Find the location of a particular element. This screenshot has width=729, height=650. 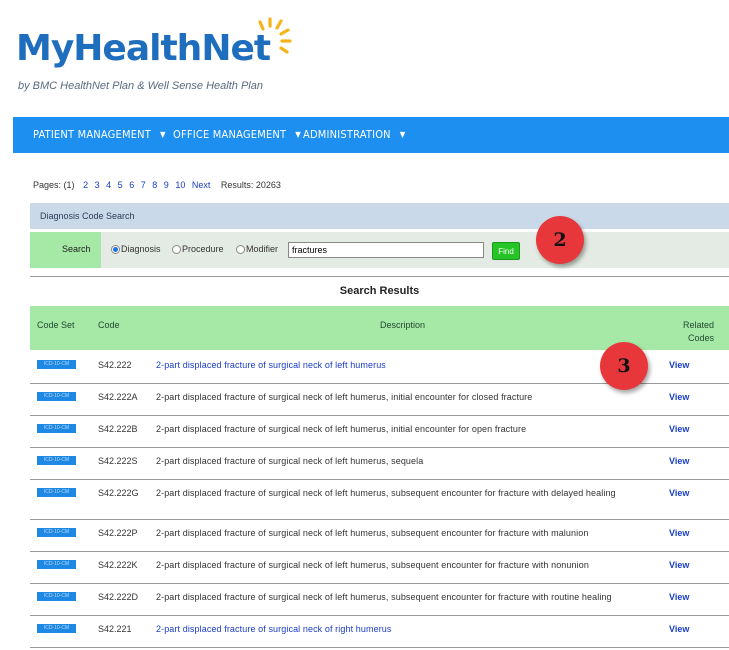

radio-label: Diagnosis is located at coordinates (141, 249).